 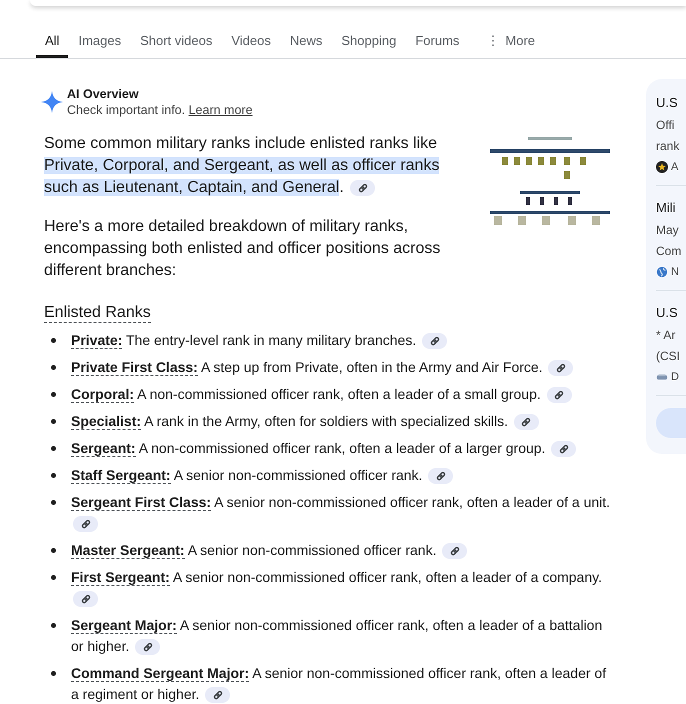 What do you see at coordinates (160, 673) in the screenshot?
I see `rank-term: Command Sergeant Major:` at bounding box center [160, 673].